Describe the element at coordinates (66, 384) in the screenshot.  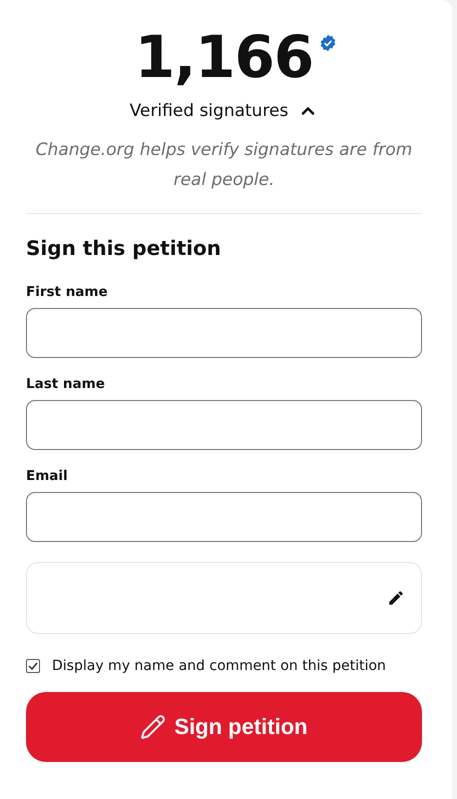
I see `field-label: Last name` at that location.